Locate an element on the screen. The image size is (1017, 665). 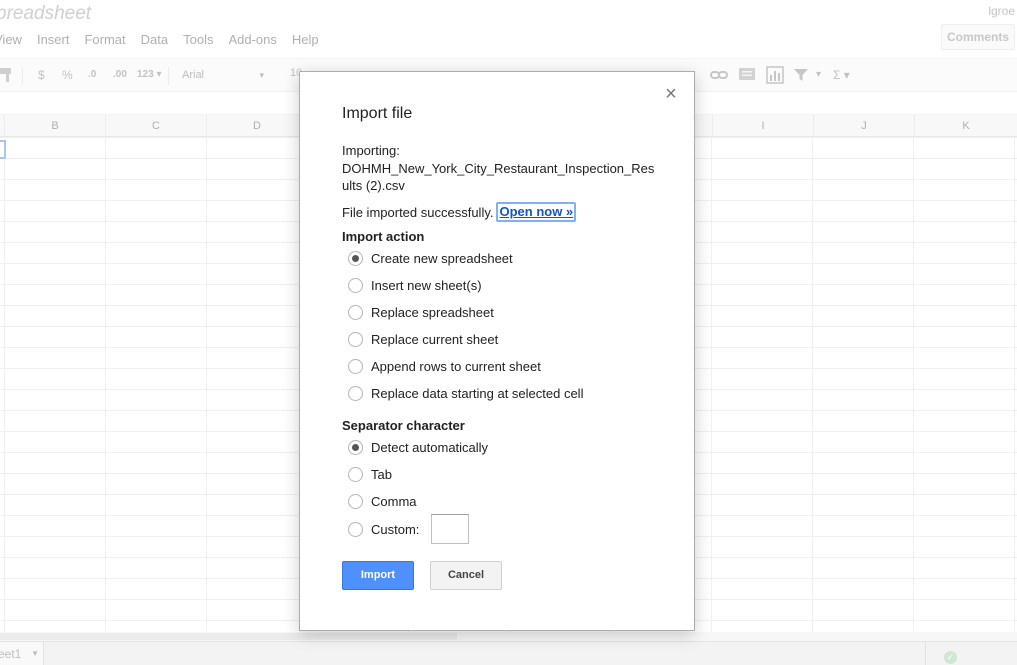
import-action-option: Create new spreadsheet is located at coordinates (430, 258).